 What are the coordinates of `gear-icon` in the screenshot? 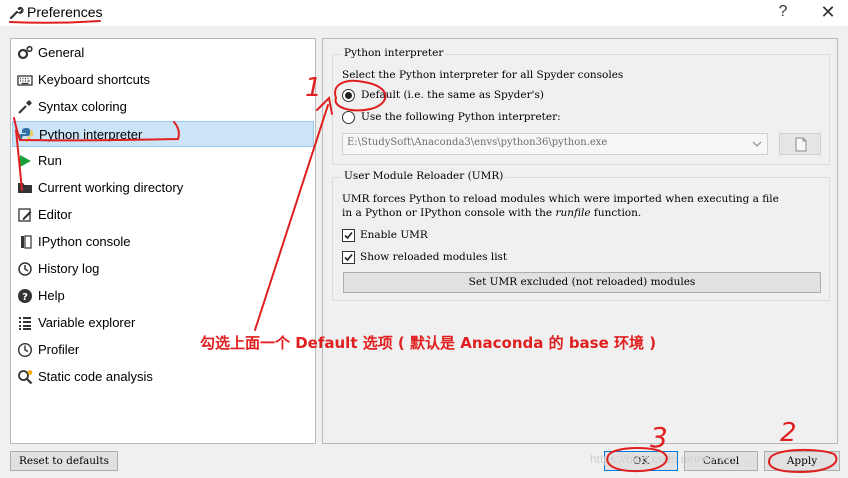 It's located at (25, 52).